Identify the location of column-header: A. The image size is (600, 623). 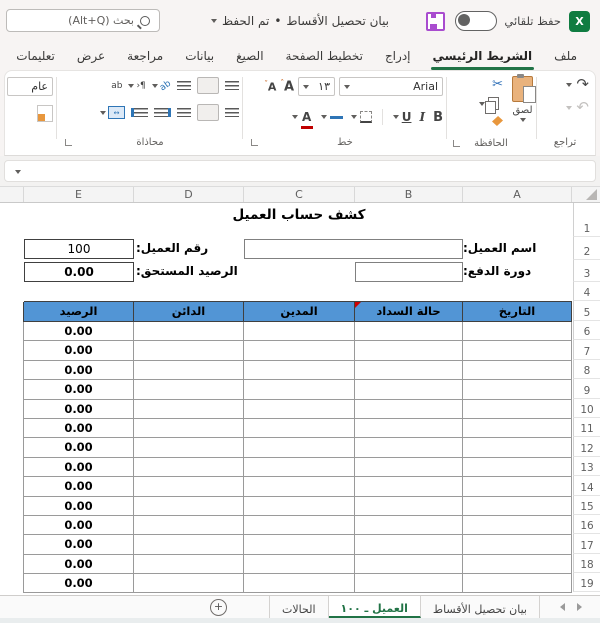
(517, 194).